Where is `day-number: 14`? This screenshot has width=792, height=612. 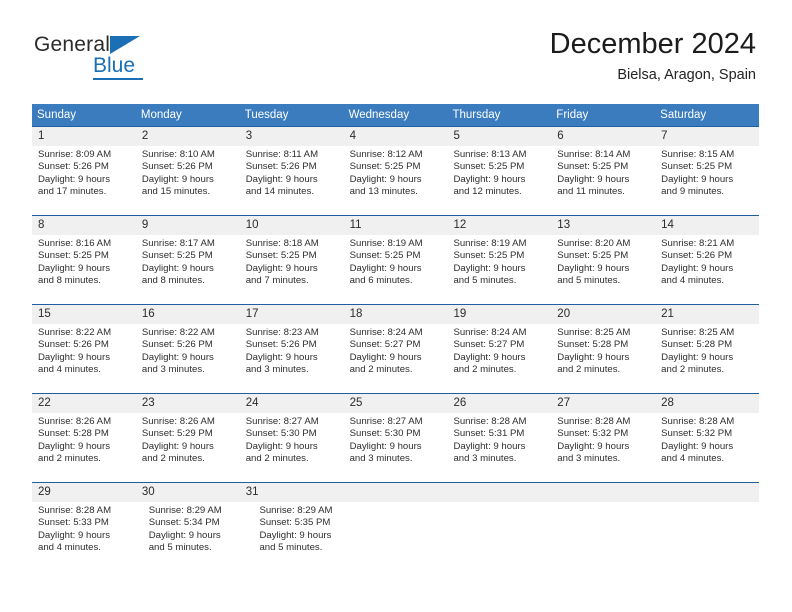
day-number: 14 is located at coordinates (707, 225).